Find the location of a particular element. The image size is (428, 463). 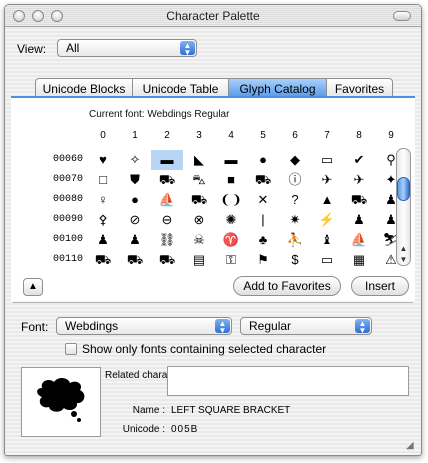

font-family-popup: Webdings ▲ ▼ is located at coordinates (144, 326).